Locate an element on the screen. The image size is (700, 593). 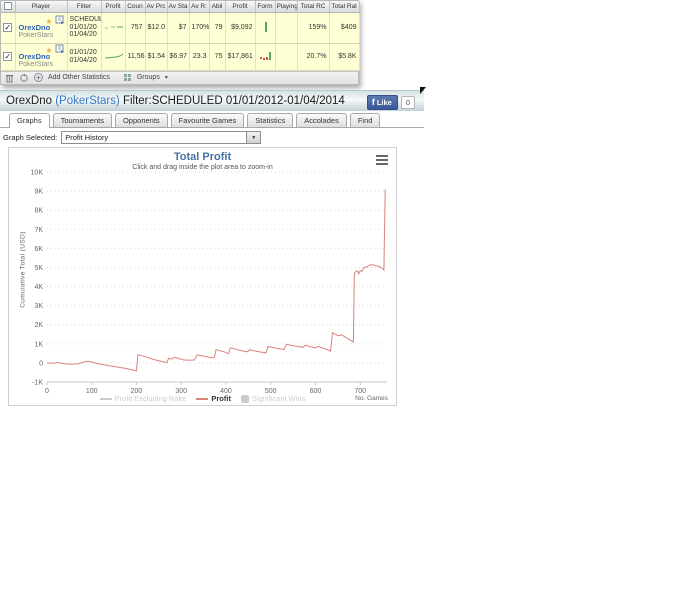
legend-line-icon is located at coordinates (202, 398).